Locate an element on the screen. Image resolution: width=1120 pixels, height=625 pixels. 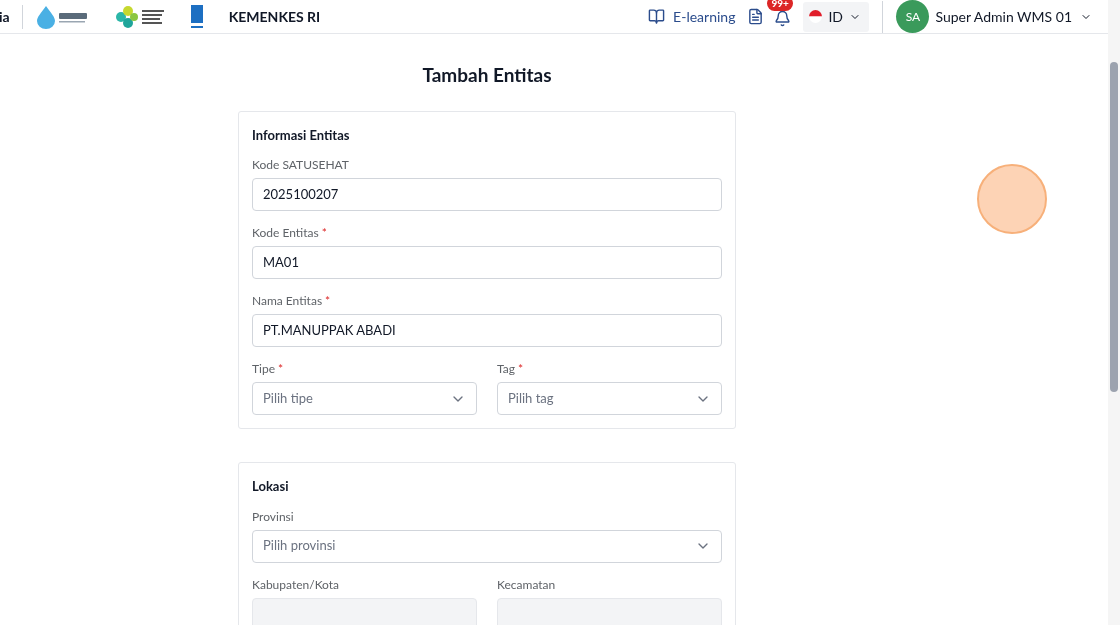
select-field: Pilih tag is located at coordinates (609, 398).